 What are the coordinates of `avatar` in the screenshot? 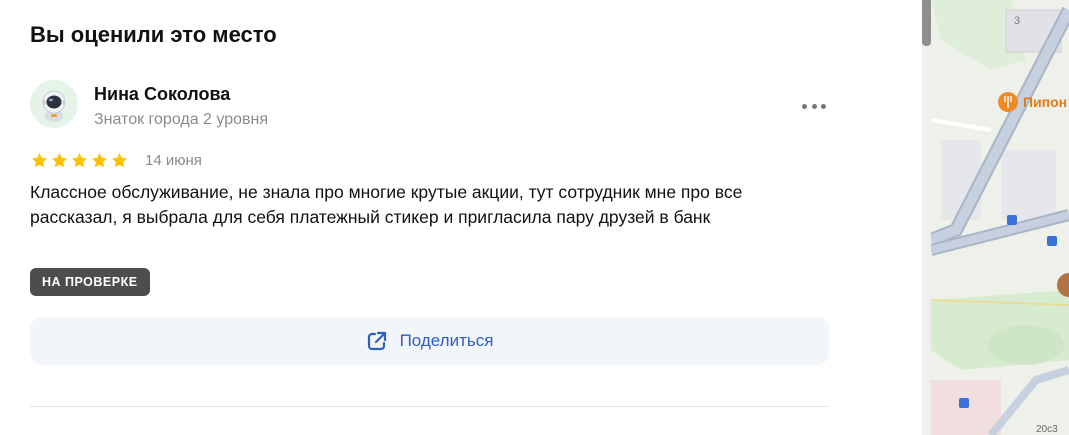 It's located at (54, 104).